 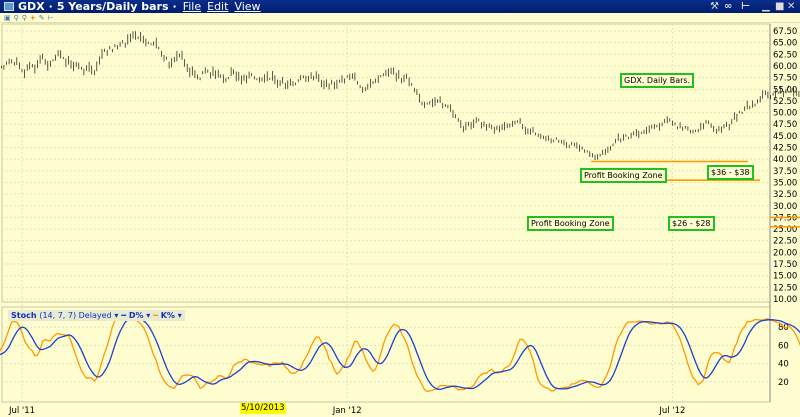 I want to click on price-tick-label: 15.00, so click(x=785, y=277).